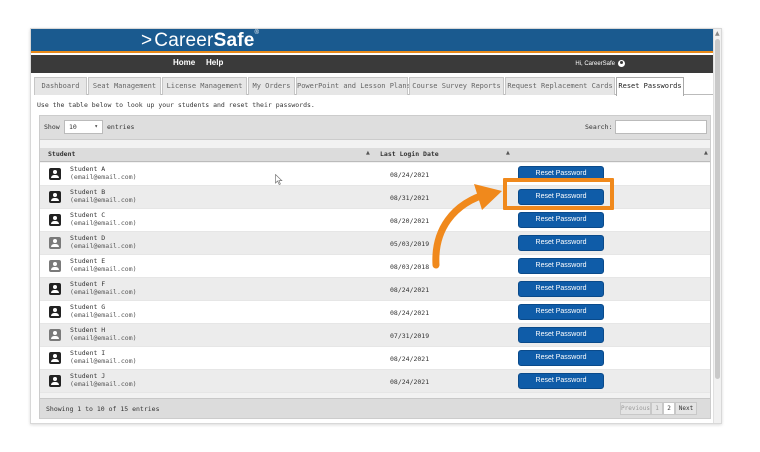 This screenshot has height=452, width=760. What do you see at coordinates (409, 154) in the screenshot?
I see `column-header-last-login: Last Login Date` at bounding box center [409, 154].